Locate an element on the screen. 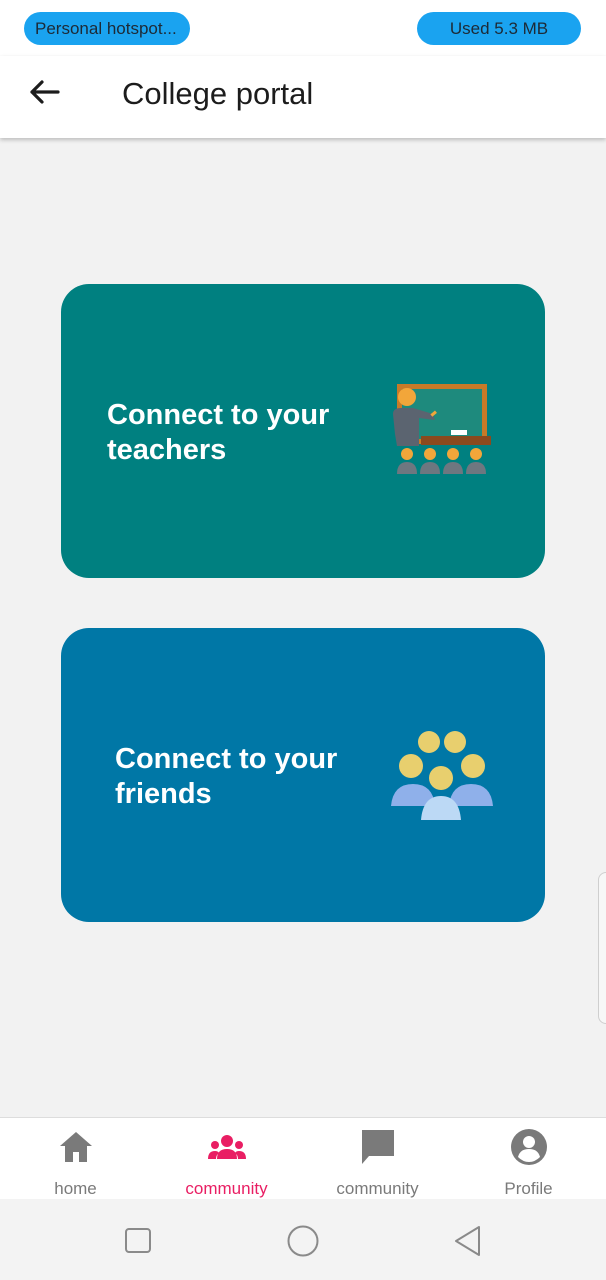  nav-label-chat: community is located at coordinates (377, 1188).